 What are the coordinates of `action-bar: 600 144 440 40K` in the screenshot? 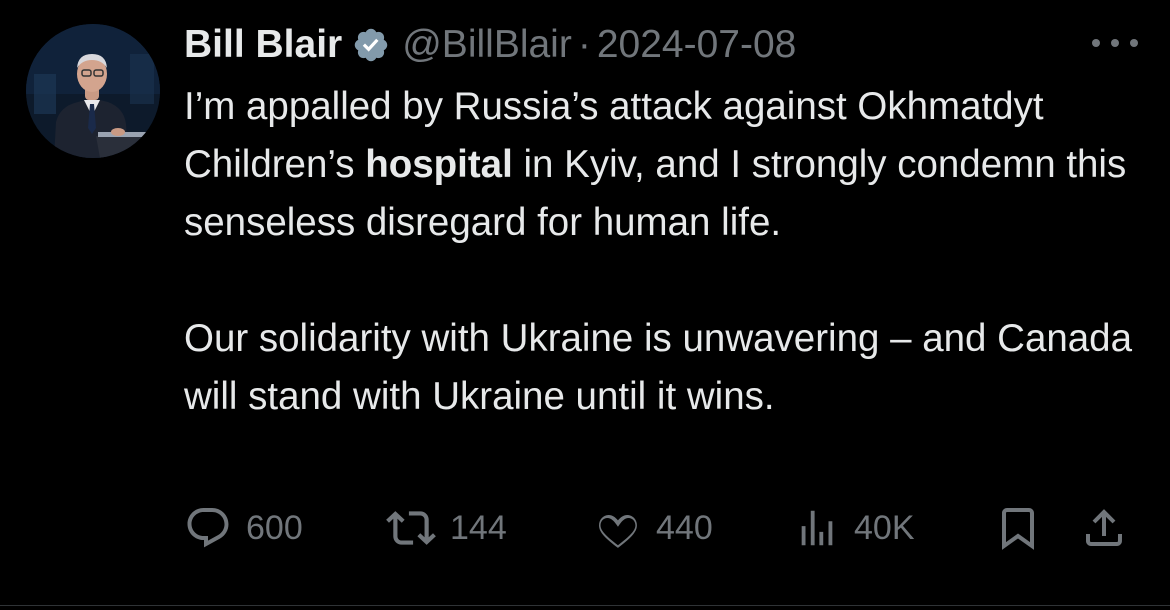 It's located at (664, 528).